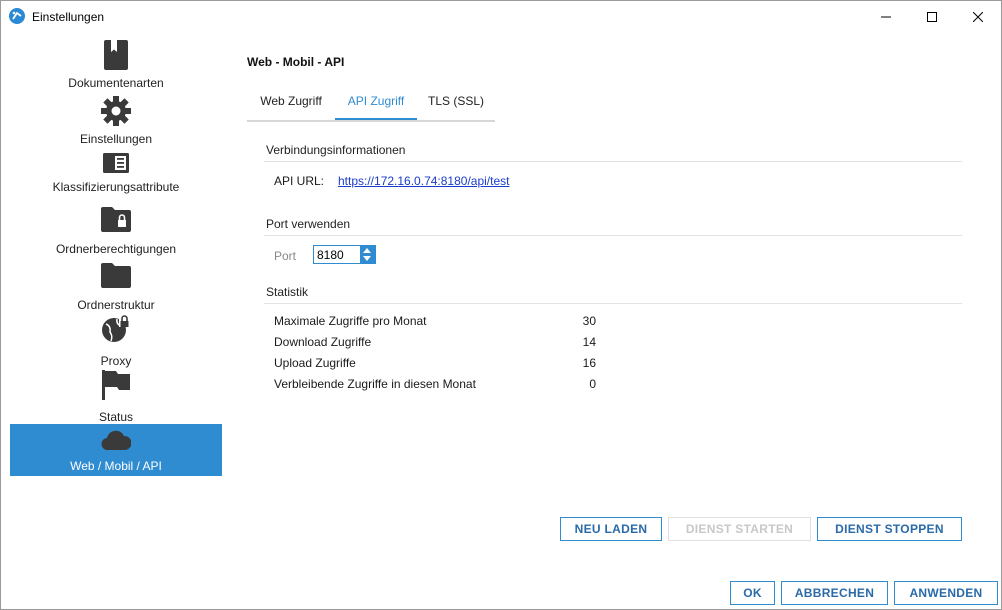 Image resolution: width=1002 pixels, height=610 pixels. What do you see at coordinates (116, 275) in the screenshot?
I see `folder-icon` at bounding box center [116, 275].